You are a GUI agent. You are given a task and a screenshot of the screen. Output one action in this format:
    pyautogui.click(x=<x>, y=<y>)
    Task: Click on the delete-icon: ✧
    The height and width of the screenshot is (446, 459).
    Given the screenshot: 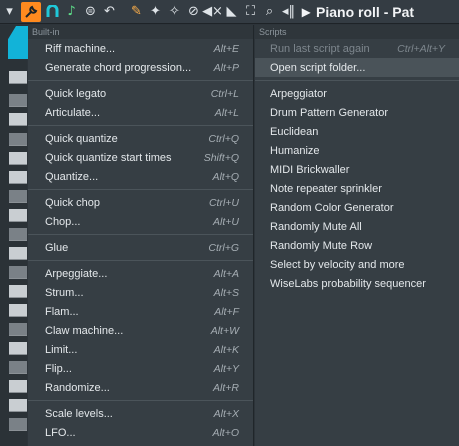 What is the action you would take?
    pyautogui.click(x=174, y=12)
    